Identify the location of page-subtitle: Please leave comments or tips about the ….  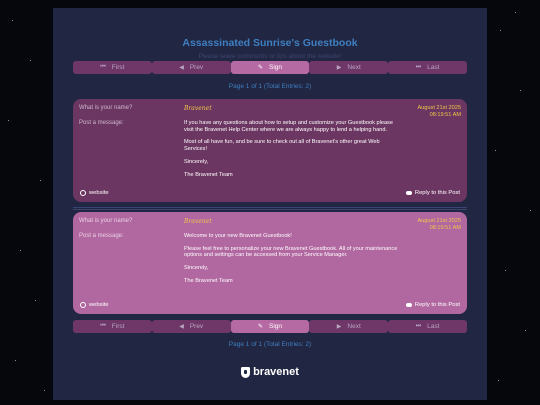
(270, 56).